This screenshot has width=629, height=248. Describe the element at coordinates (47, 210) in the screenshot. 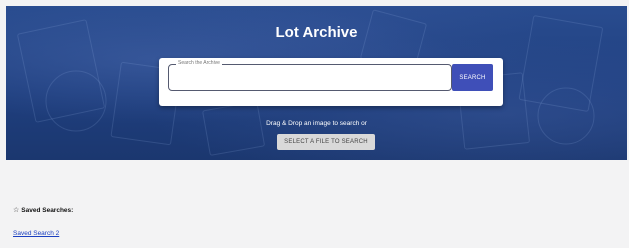

I see `saved-searches-title: Saved Searches:` at that location.